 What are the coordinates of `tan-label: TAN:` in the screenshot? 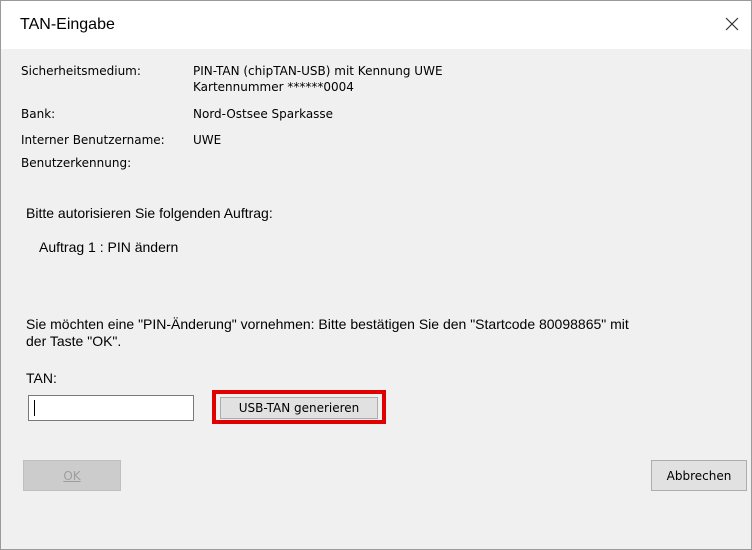 It's located at (41, 378).